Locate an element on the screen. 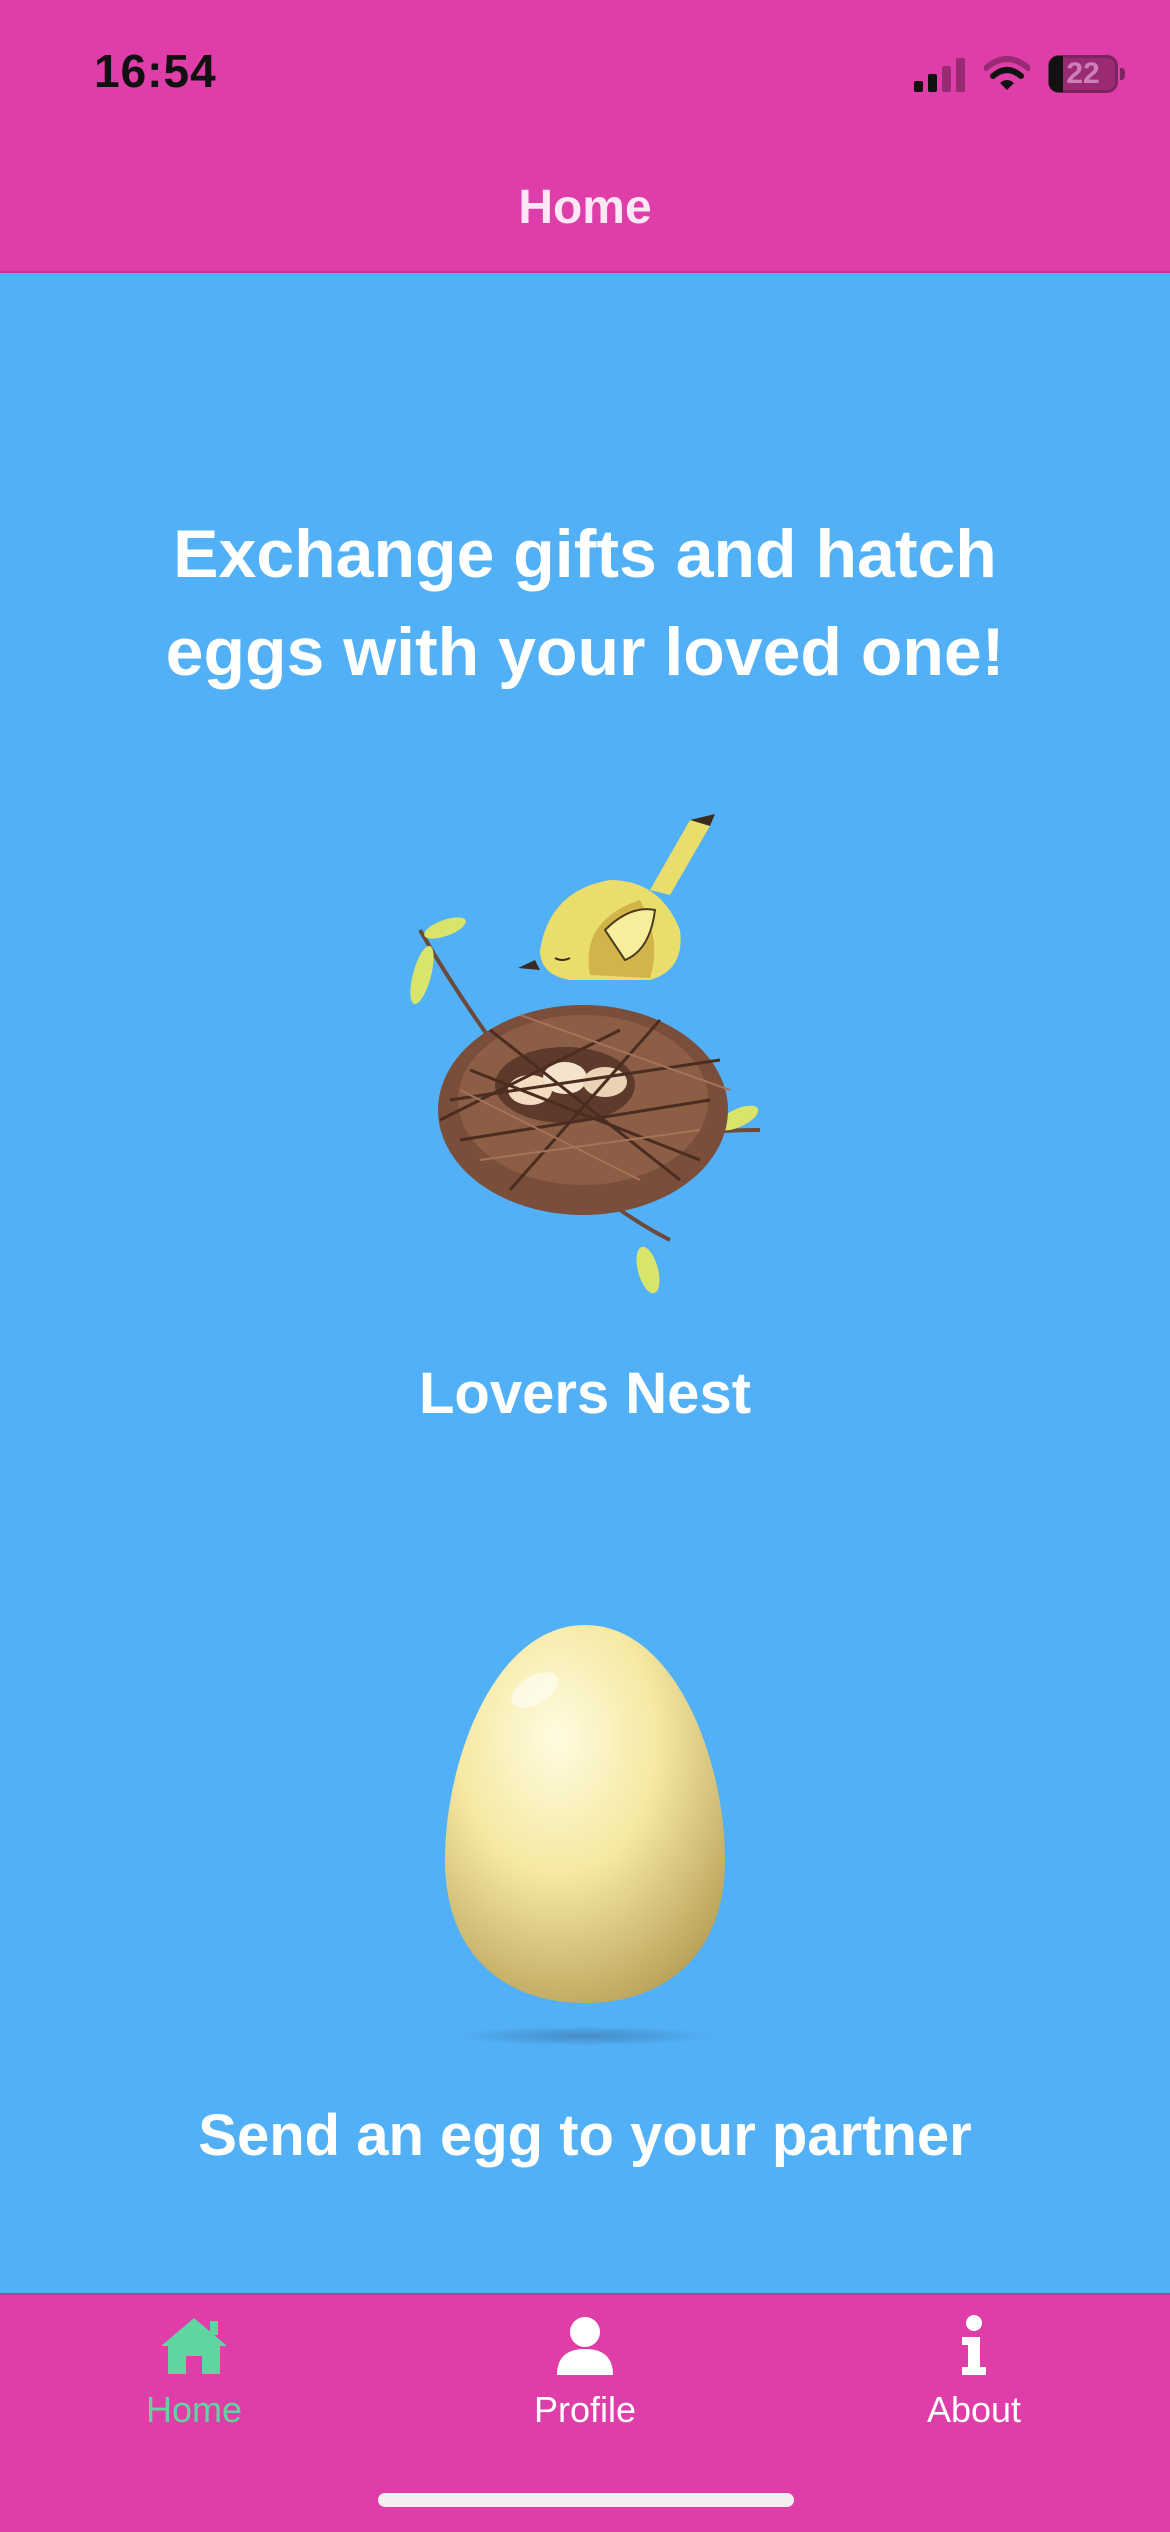  battery-level: 22 is located at coordinates (1083, 73).